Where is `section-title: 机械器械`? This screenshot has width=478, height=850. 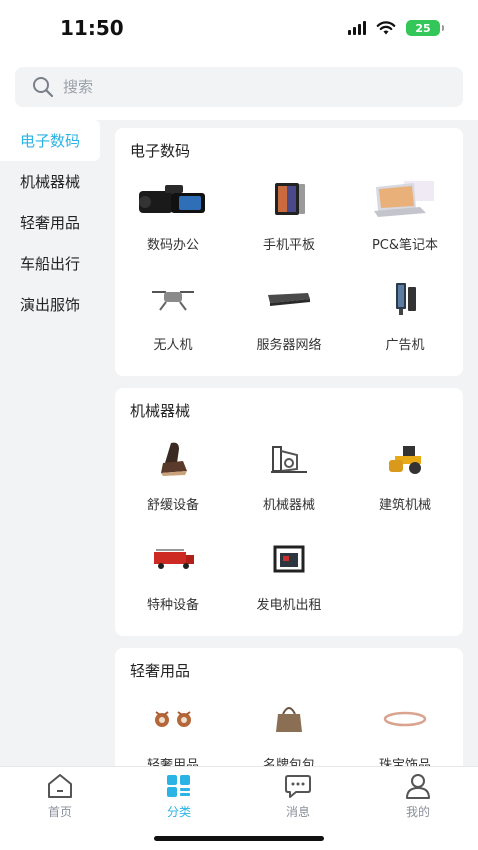
section-title: 机械器械 is located at coordinates (160, 411).